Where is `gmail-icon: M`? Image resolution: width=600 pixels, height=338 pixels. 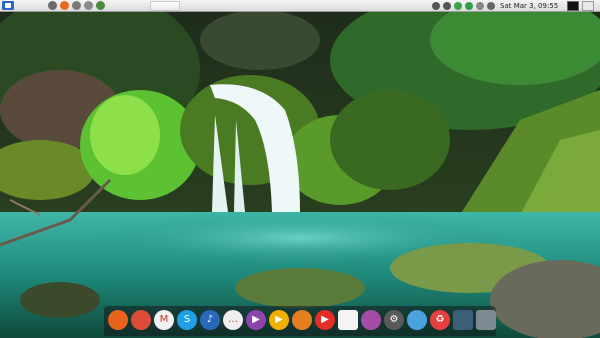 gmail-icon: M is located at coordinates (164, 320).